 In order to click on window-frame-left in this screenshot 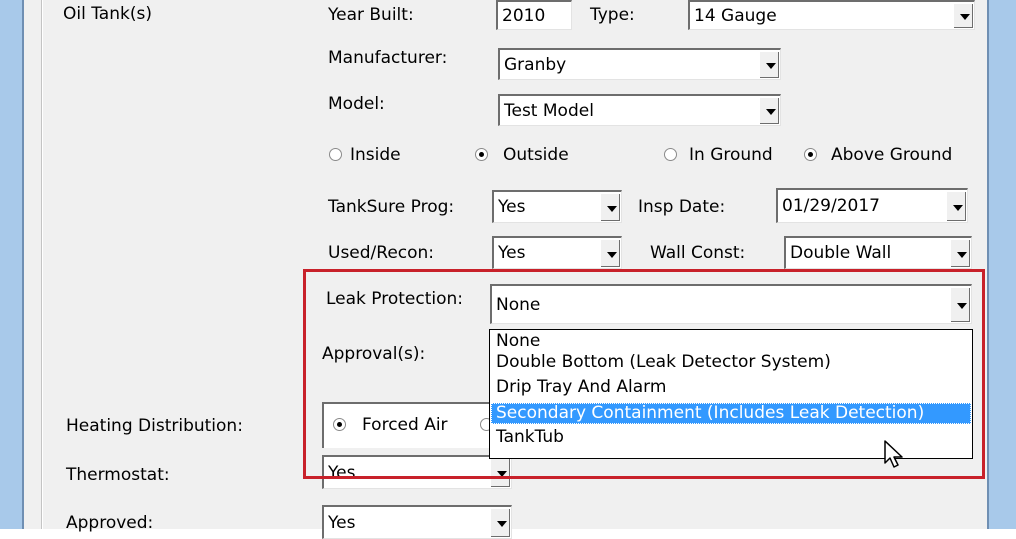, I will do `click(11, 264)`.